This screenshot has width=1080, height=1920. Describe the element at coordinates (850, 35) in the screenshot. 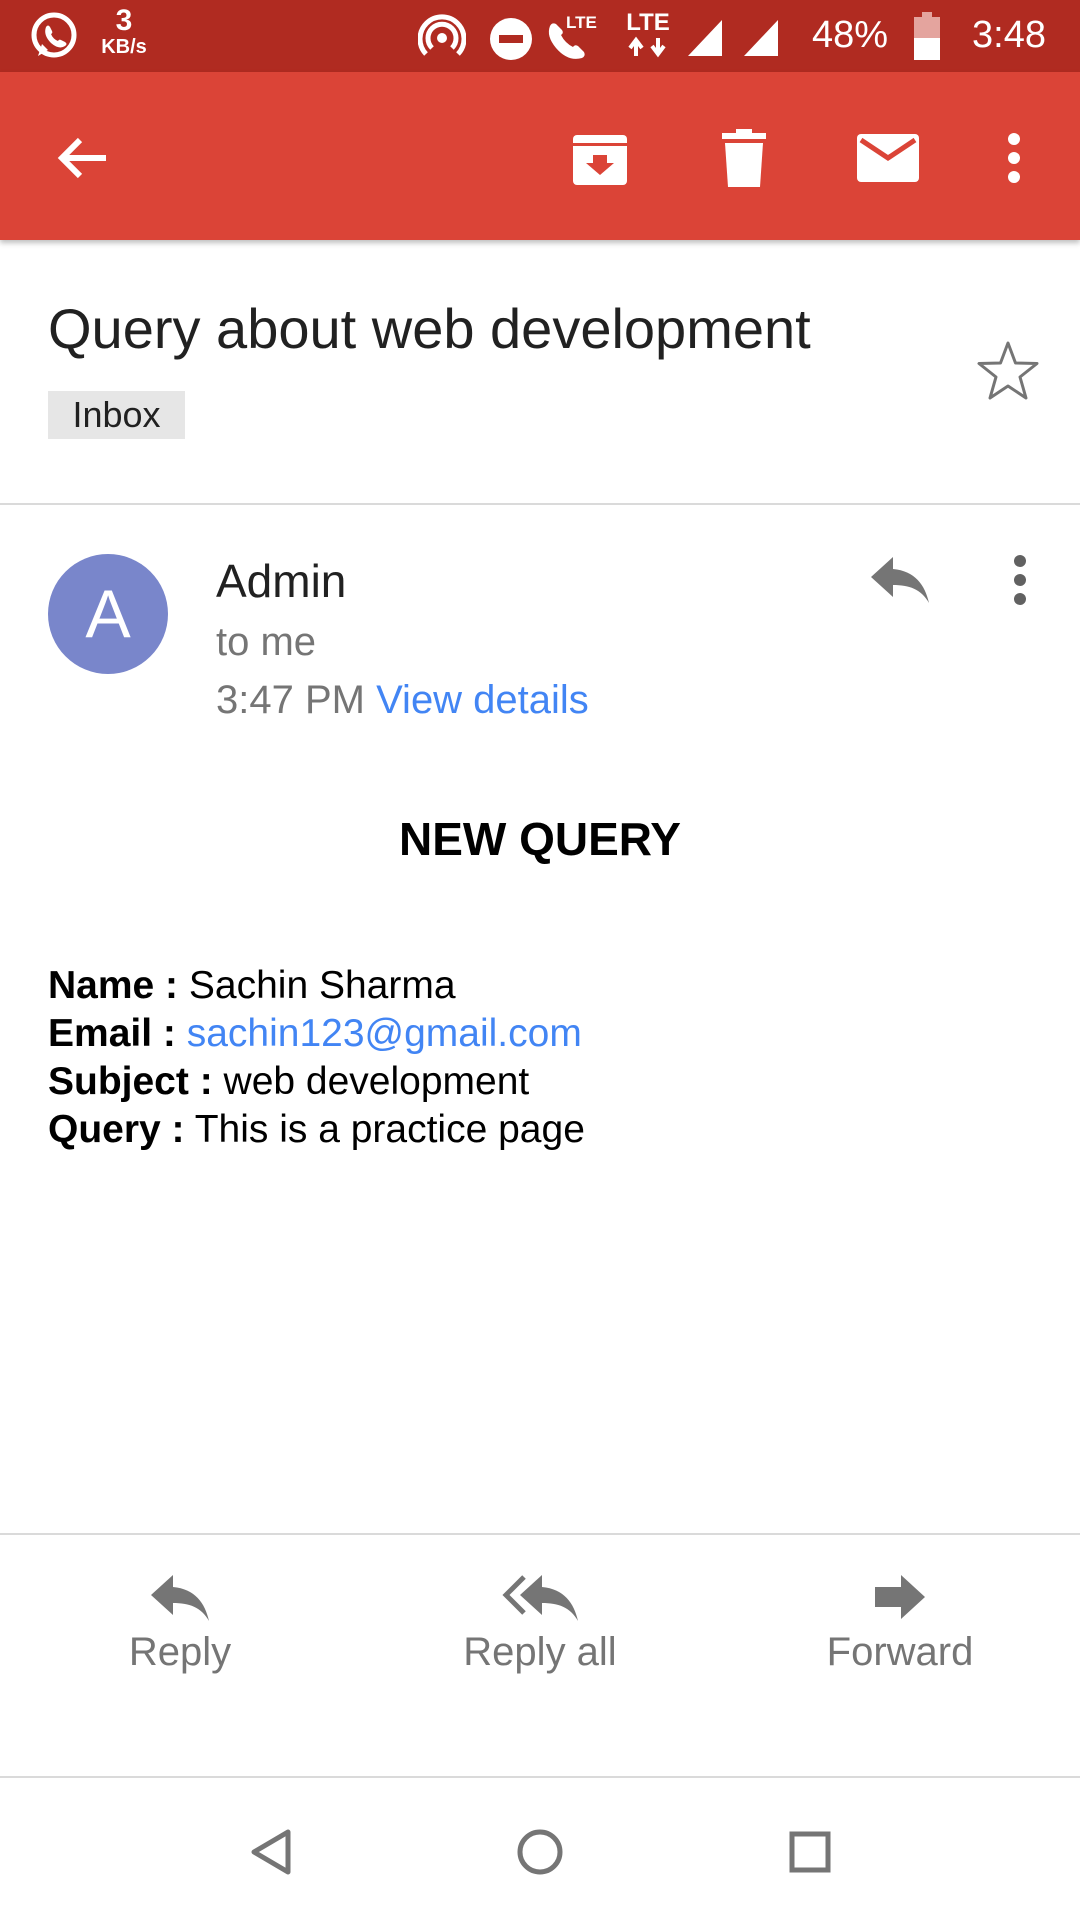

I see `battery-percent: 48%` at that location.